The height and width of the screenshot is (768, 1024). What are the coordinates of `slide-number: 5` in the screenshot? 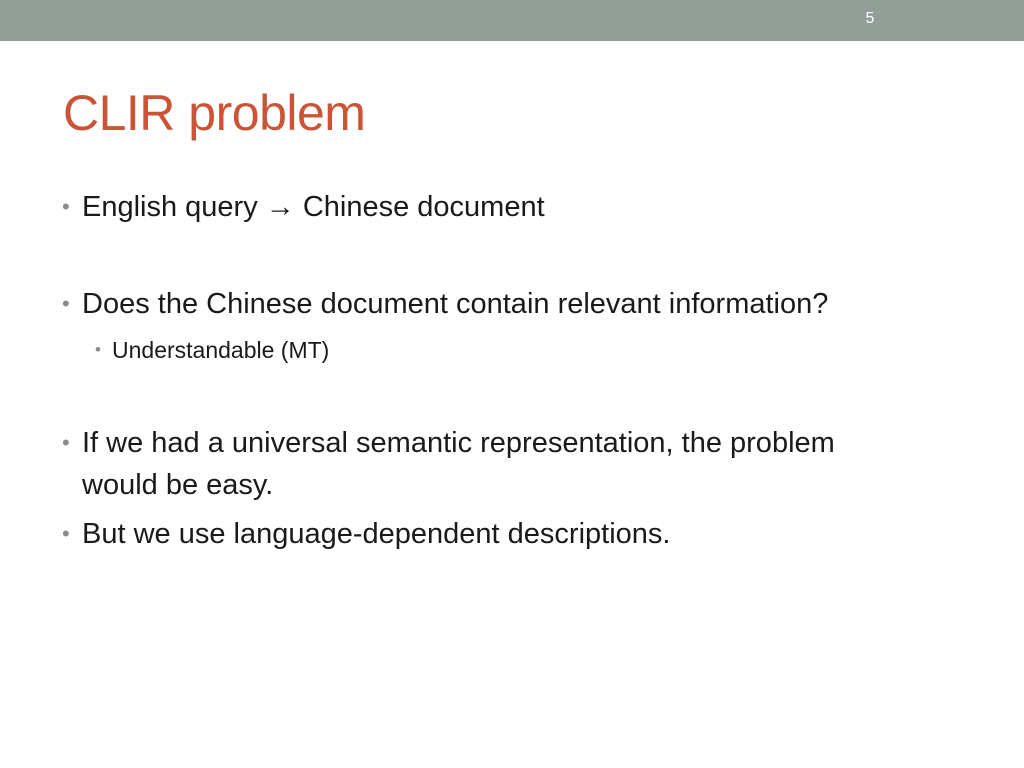 It's located at (870, 18).